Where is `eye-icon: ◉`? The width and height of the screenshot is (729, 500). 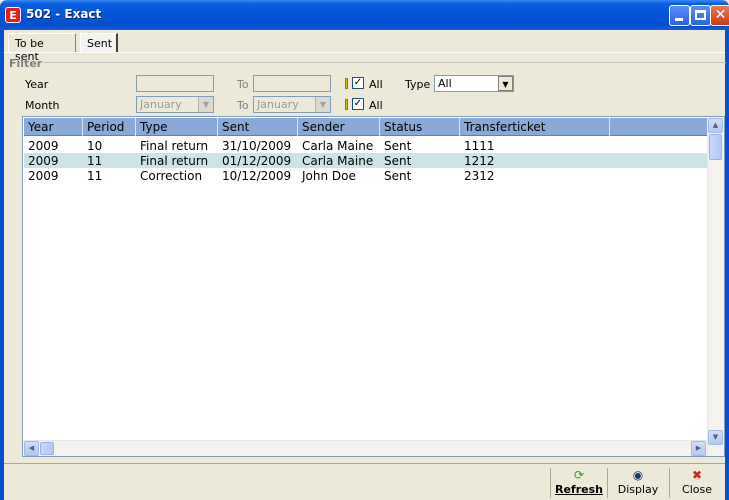
eye-icon: ◉ is located at coordinates (638, 475).